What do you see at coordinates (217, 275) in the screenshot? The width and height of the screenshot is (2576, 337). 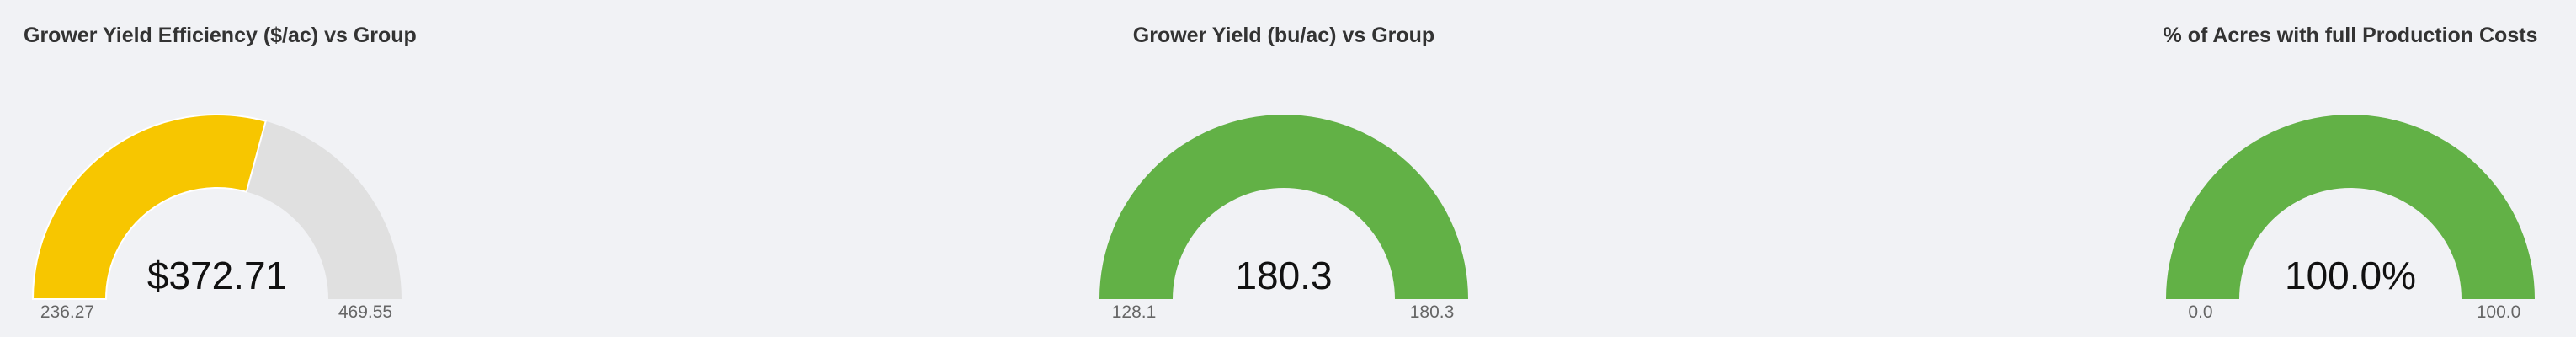 I see `gauge-value-label: $372.71` at bounding box center [217, 275].